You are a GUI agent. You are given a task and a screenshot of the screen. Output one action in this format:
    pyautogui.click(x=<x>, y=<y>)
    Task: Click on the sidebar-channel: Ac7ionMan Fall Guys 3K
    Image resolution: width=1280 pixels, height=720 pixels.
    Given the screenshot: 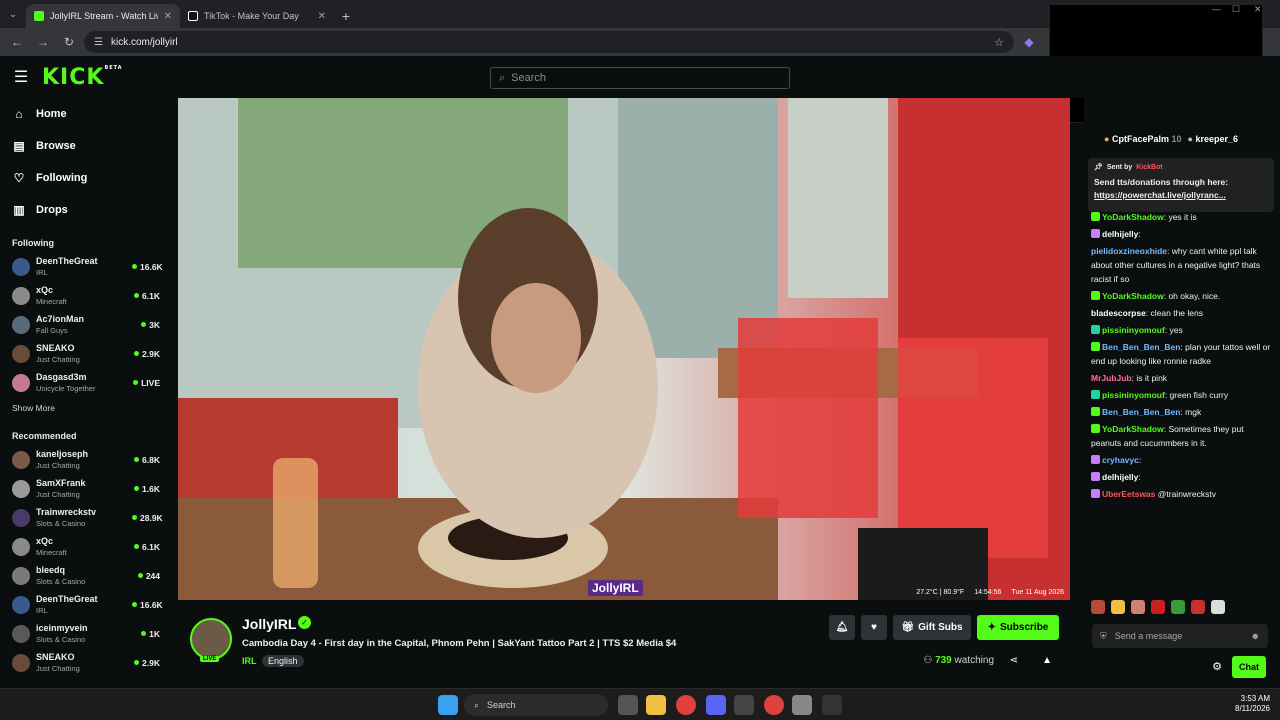 What is the action you would take?
    pyautogui.click(x=92, y=324)
    